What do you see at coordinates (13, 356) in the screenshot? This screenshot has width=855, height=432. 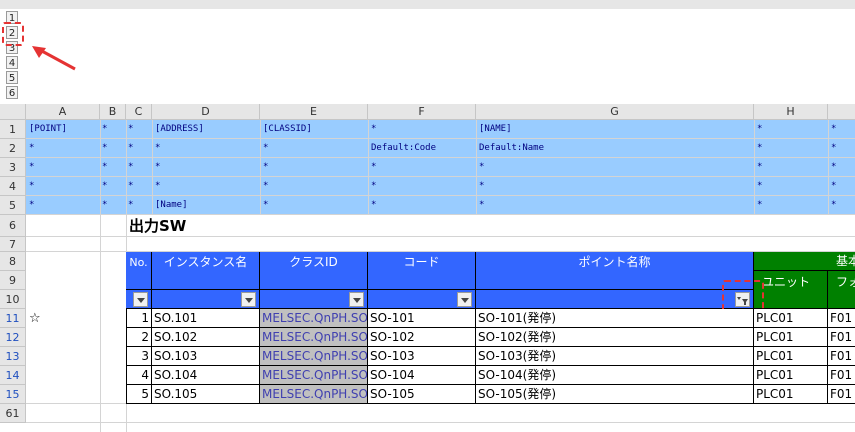 I see `row-header-13: 13` at bounding box center [13, 356].